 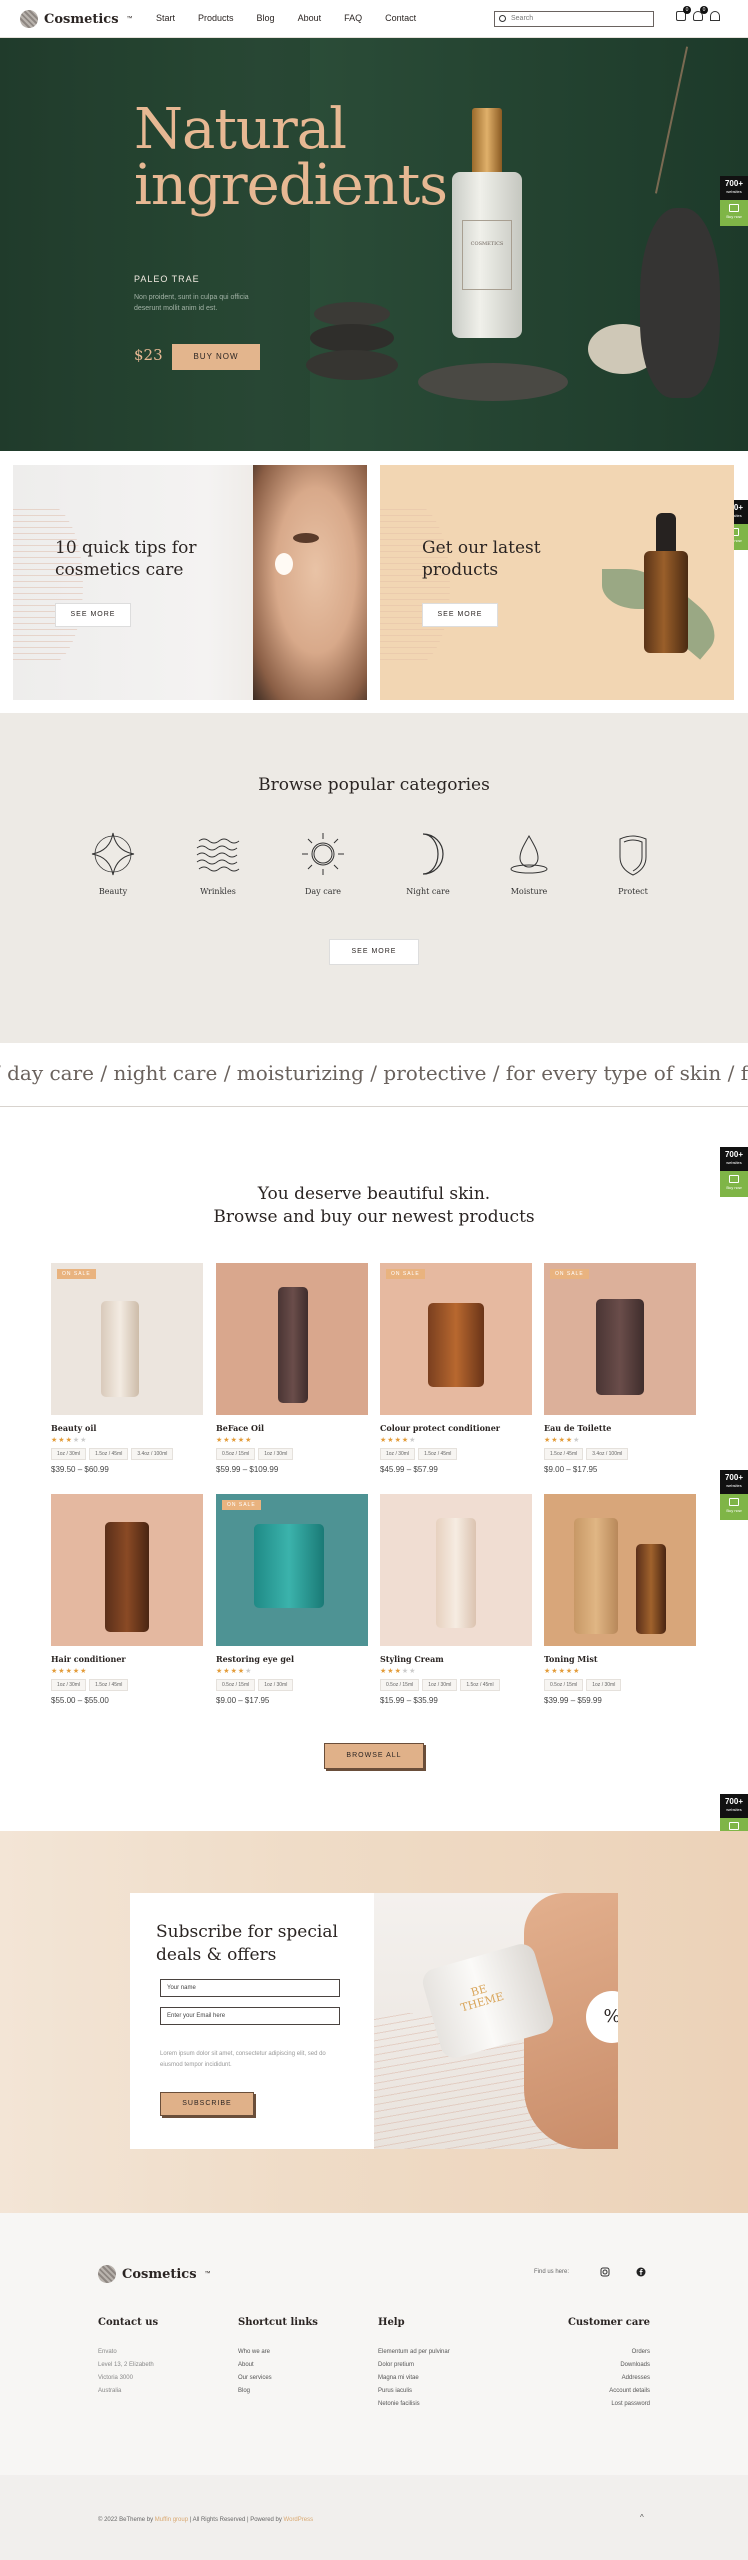 What do you see at coordinates (605, 2378) in the screenshot?
I see `footer-link: Addresses` at bounding box center [605, 2378].